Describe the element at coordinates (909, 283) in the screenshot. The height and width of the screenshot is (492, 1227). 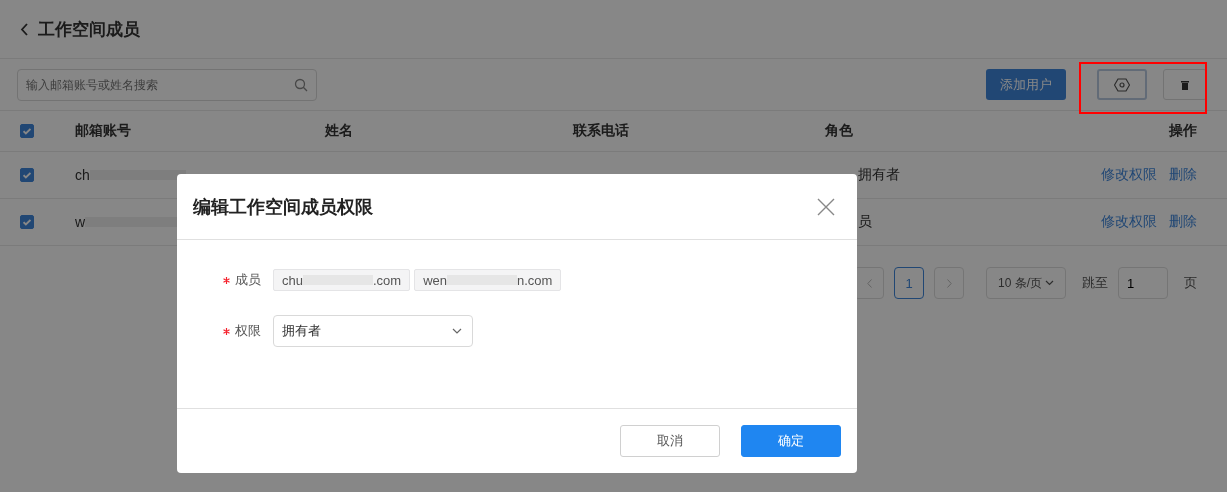
I see `page-button: 1` at that location.